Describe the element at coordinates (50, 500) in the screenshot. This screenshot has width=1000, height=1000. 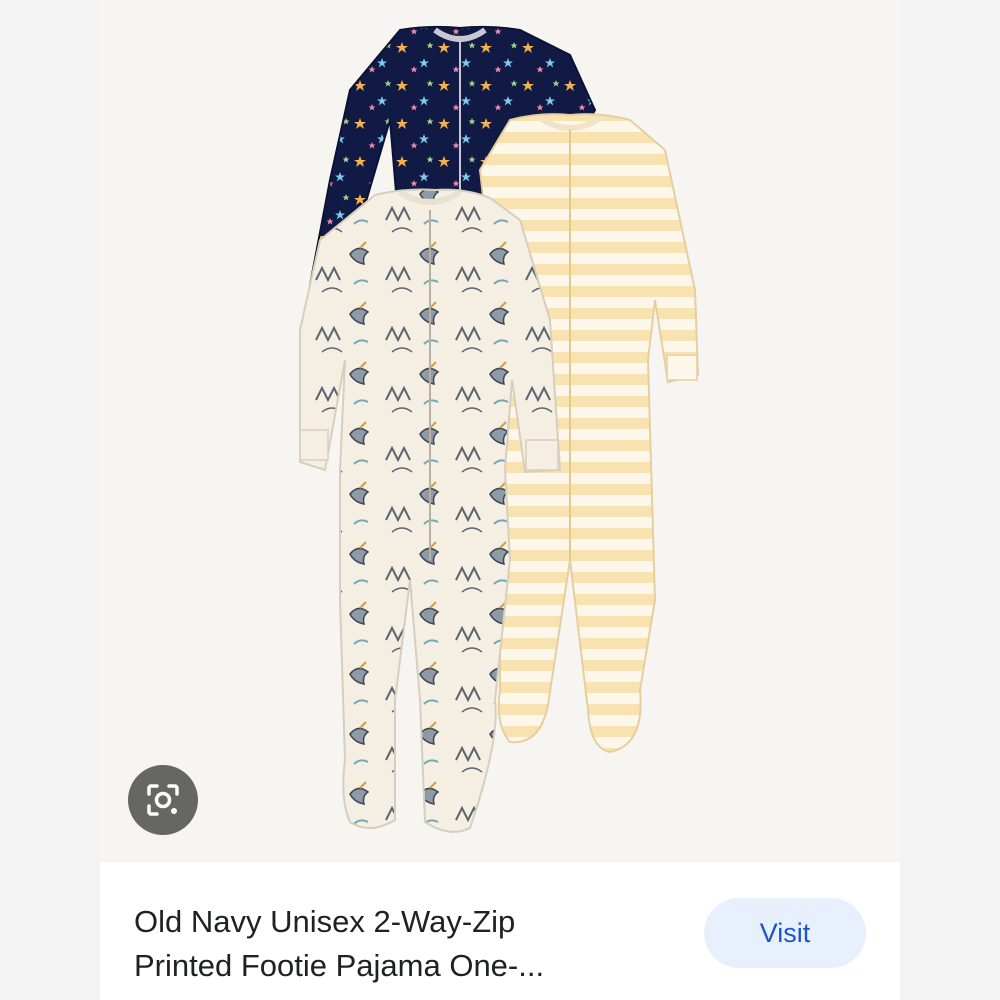
I see `left-margin` at that location.